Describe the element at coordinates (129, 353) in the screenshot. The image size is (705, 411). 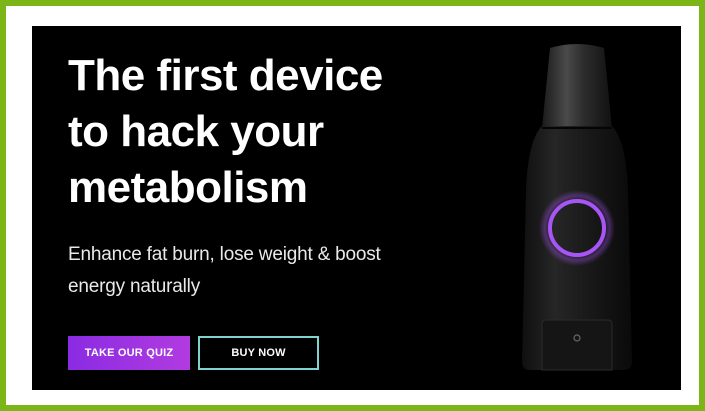
I see `take-quiz-button: TAKE OUR QUIZ` at that location.